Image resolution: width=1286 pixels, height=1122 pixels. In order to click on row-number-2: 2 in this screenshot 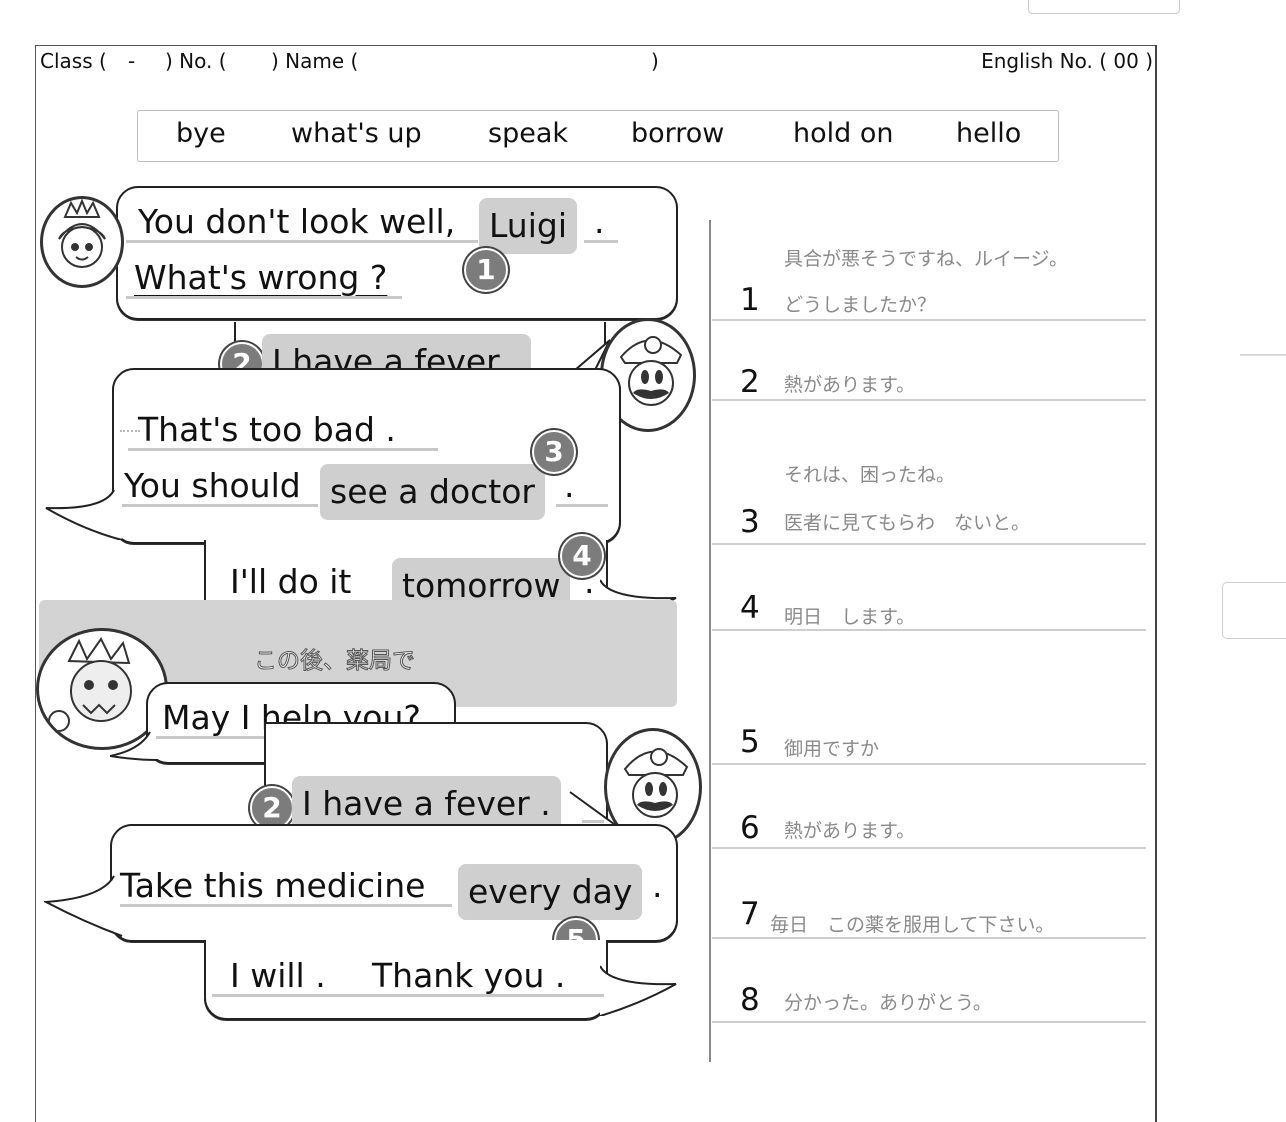, I will do `click(750, 382)`.